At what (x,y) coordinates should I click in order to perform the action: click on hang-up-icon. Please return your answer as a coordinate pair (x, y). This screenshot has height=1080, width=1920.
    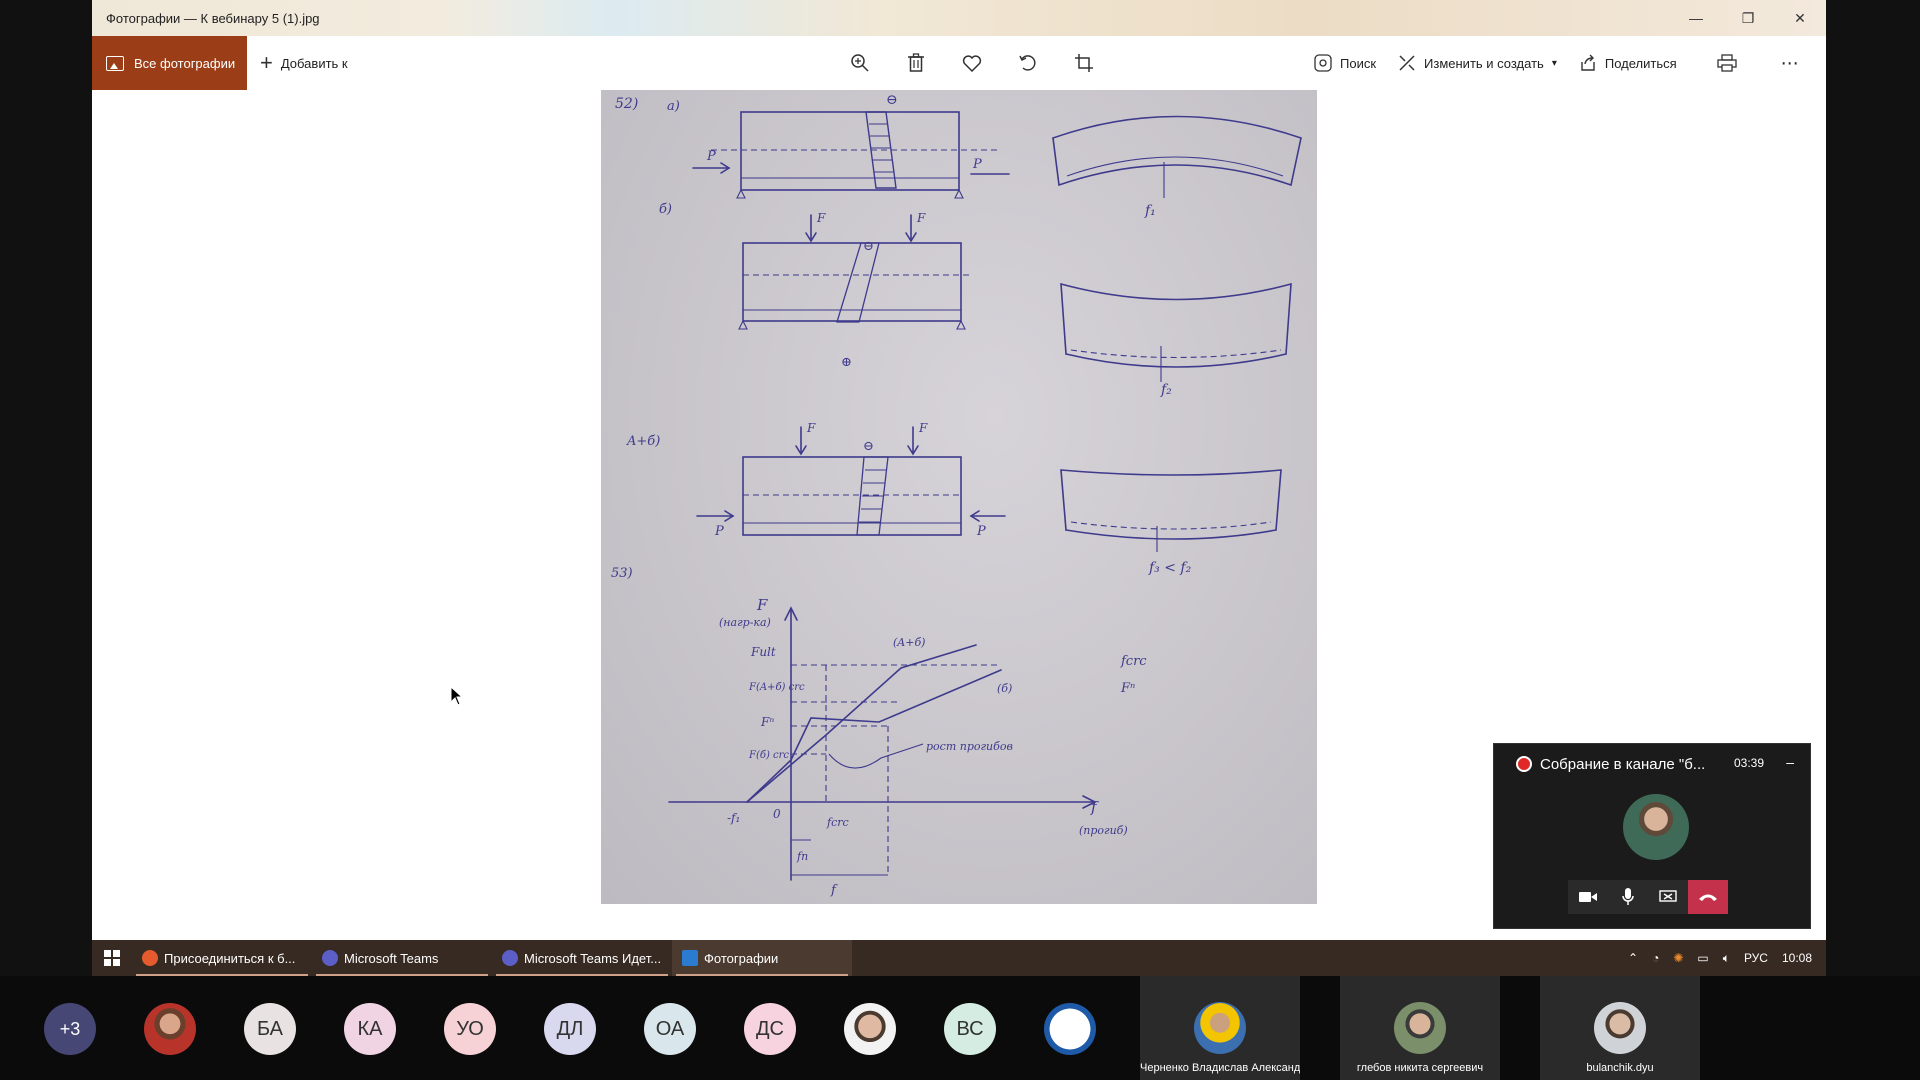
    Looking at the image, I should click on (1708, 897).